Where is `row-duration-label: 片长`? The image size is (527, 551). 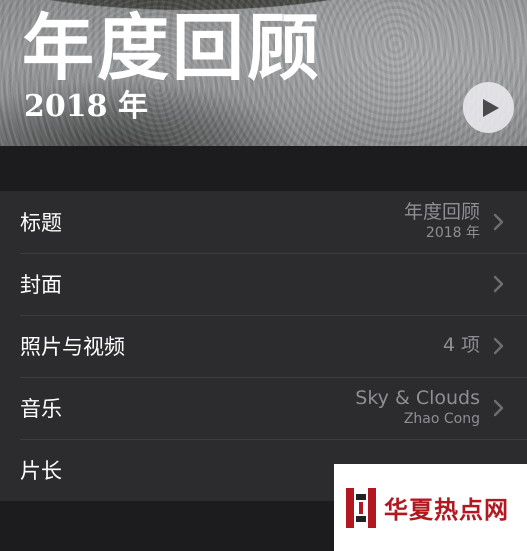 row-duration-label: 片长 is located at coordinates (41, 471).